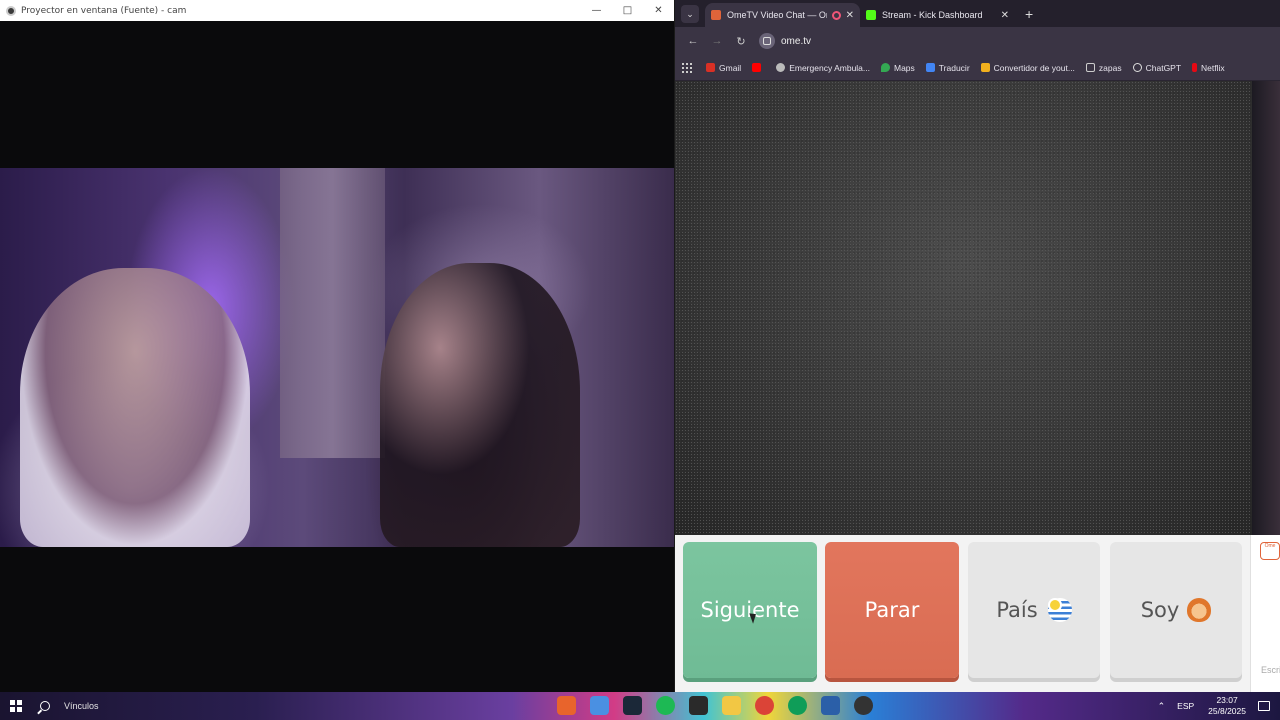 The width and height of the screenshot is (1280, 720). What do you see at coordinates (102, 706) in the screenshot?
I see `taskbar-search: Vínculos` at bounding box center [102, 706].